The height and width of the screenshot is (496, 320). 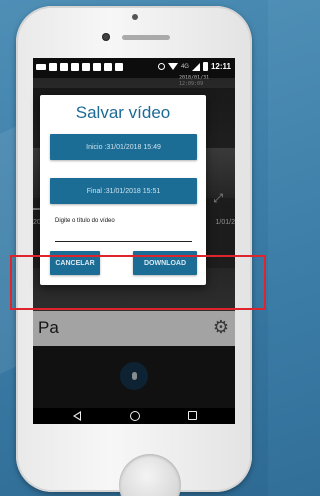 What do you see at coordinates (134, 72) in the screenshot?
I see `status-bar: 4G 12:11 2018/01/31 12:09:09` at bounding box center [134, 72].